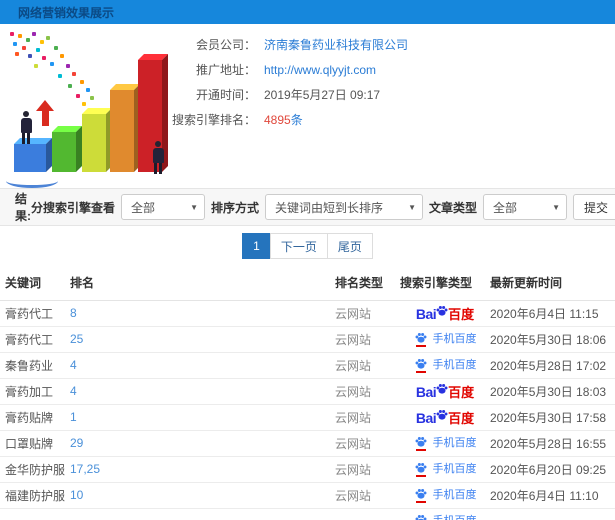  I want to click on keyword-cell: 膏药贴牌, so click(35, 417).